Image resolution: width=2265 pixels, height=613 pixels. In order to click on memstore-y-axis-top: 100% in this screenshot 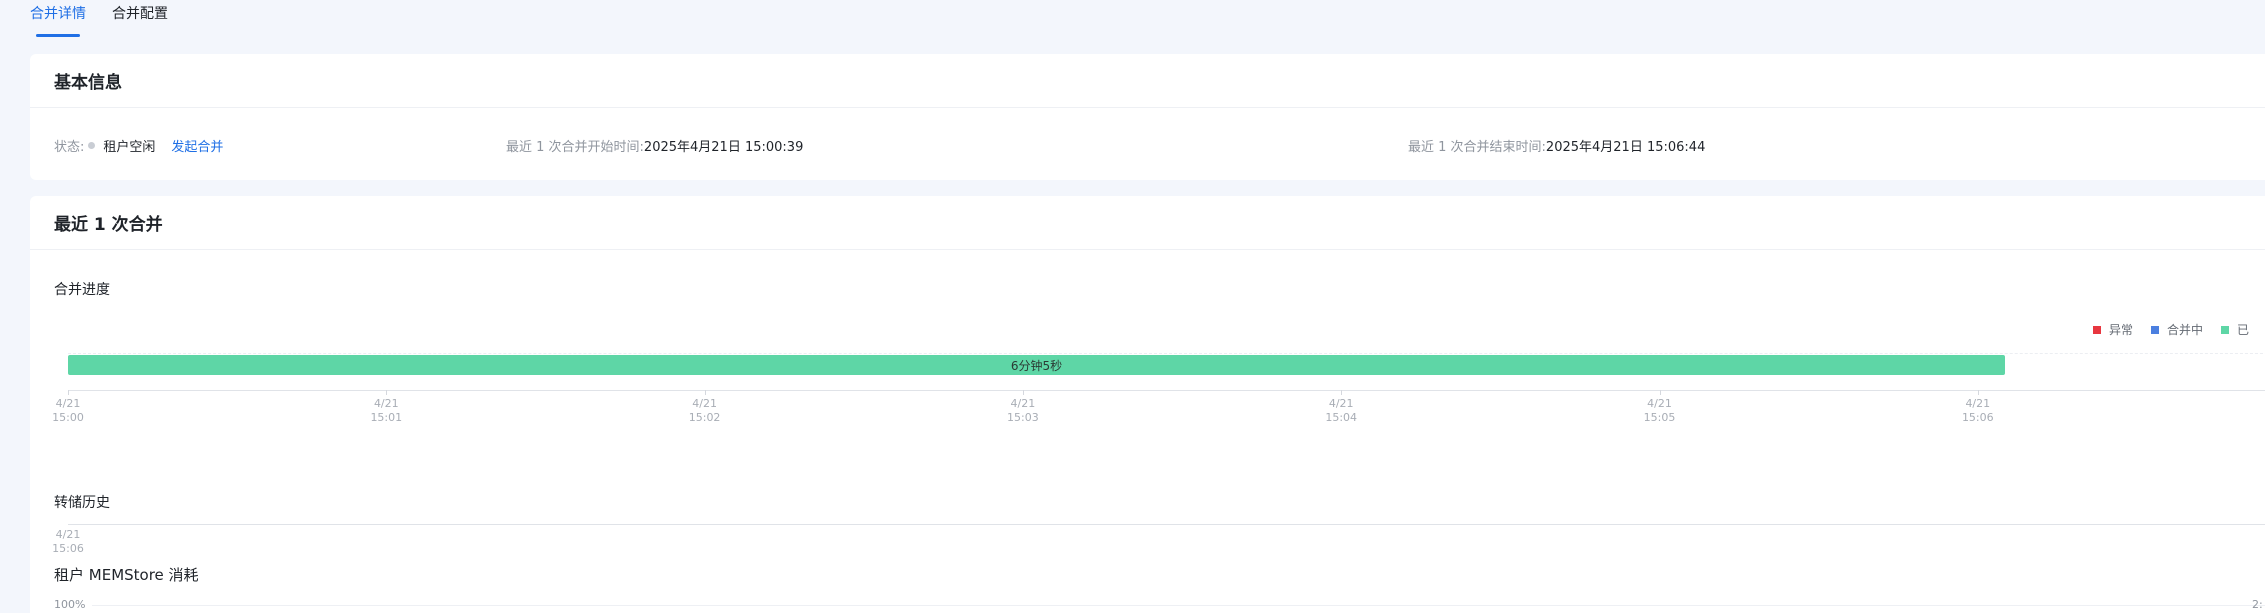, I will do `click(70, 604)`.